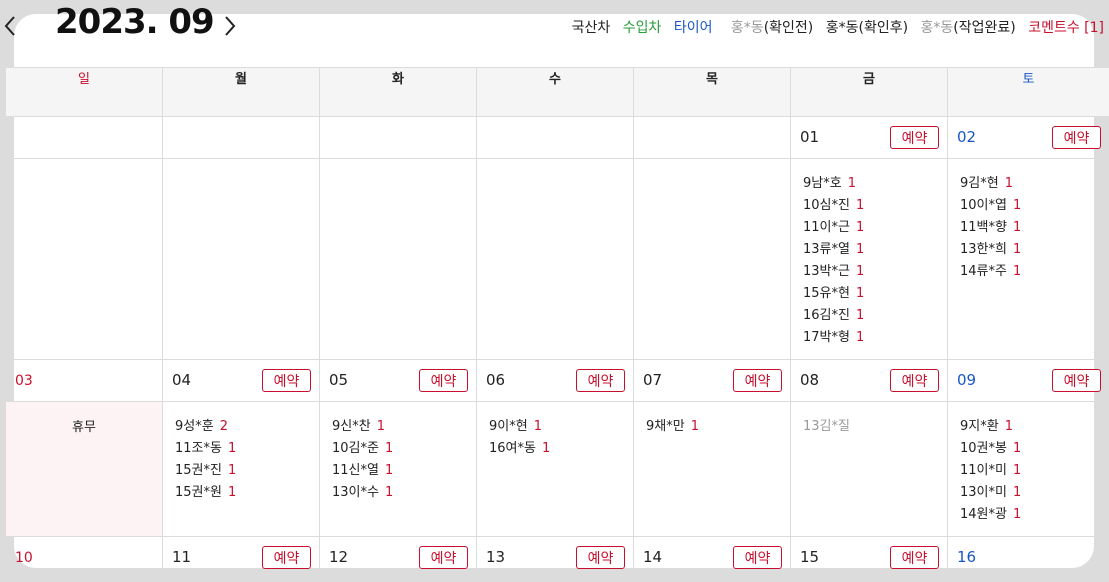 This screenshot has width=1109, height=582. I want to click on reservation-entry: 15권*원 1, so click(241, 493).